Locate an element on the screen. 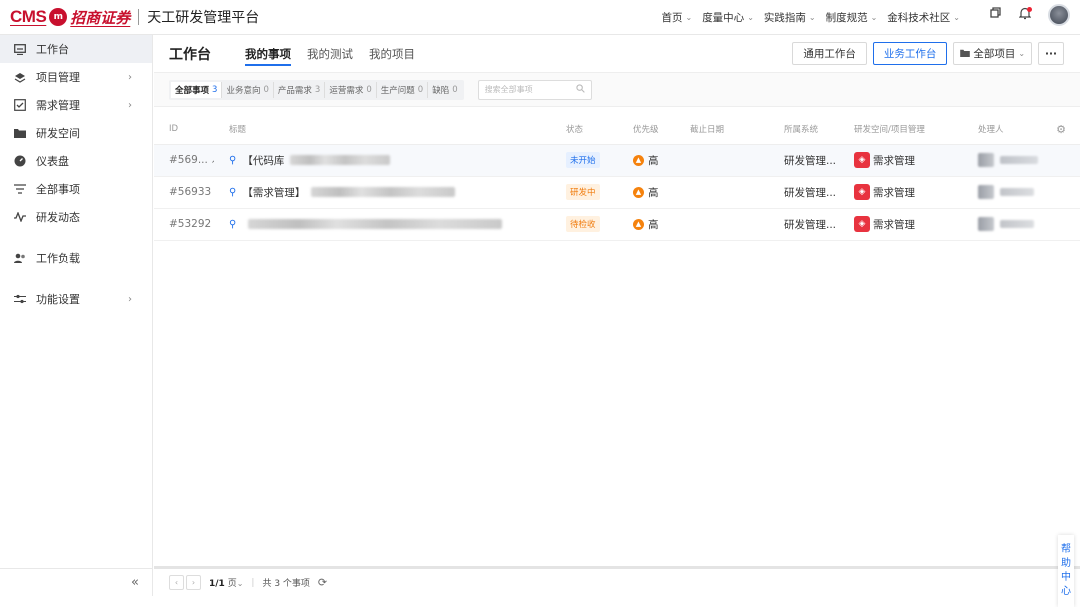 This screenshot has height=607, width=1080. space-label: 需求管理 is located at coordinates (894, 160).